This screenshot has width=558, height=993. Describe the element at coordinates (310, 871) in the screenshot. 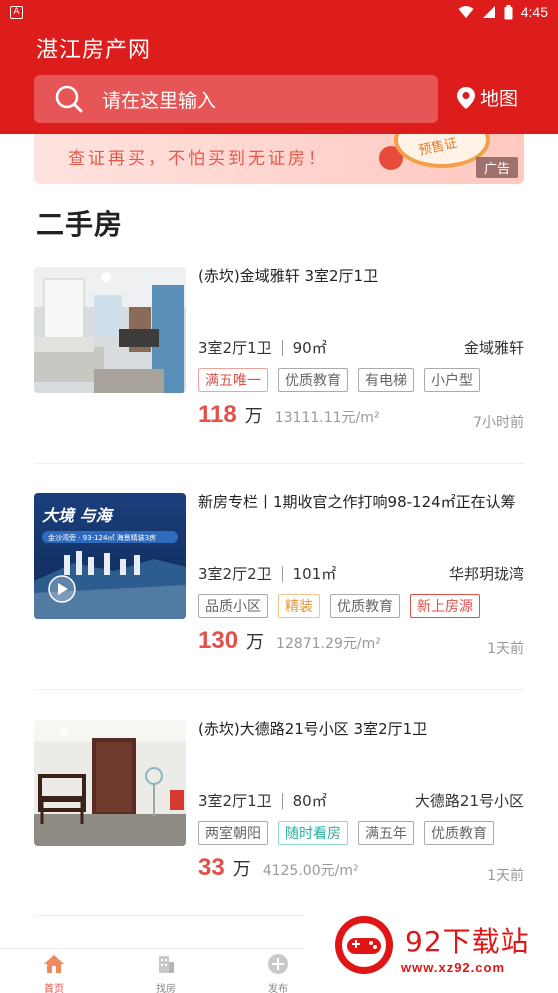

I see `unit-price: 4125.00元/m²` at that location.